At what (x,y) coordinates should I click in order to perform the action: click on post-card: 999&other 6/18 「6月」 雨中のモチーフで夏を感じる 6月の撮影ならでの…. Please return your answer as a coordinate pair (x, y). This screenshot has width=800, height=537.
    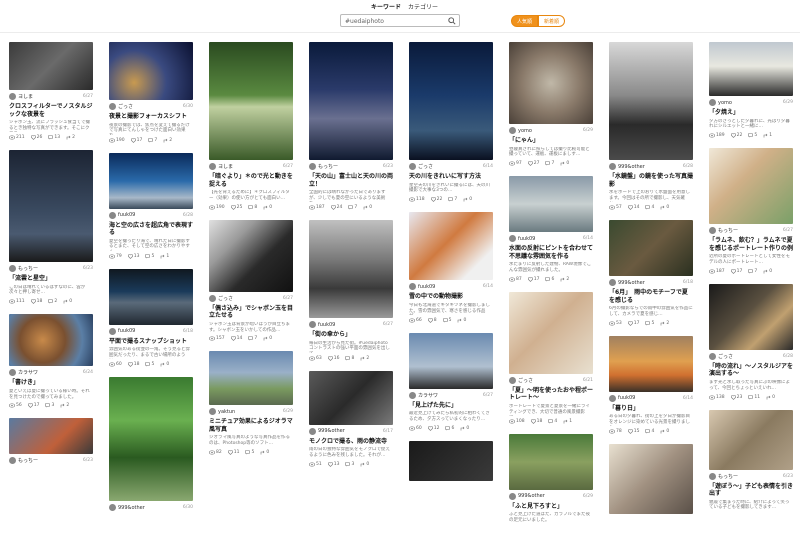
    Looking at the image, I should click on (651, 273).